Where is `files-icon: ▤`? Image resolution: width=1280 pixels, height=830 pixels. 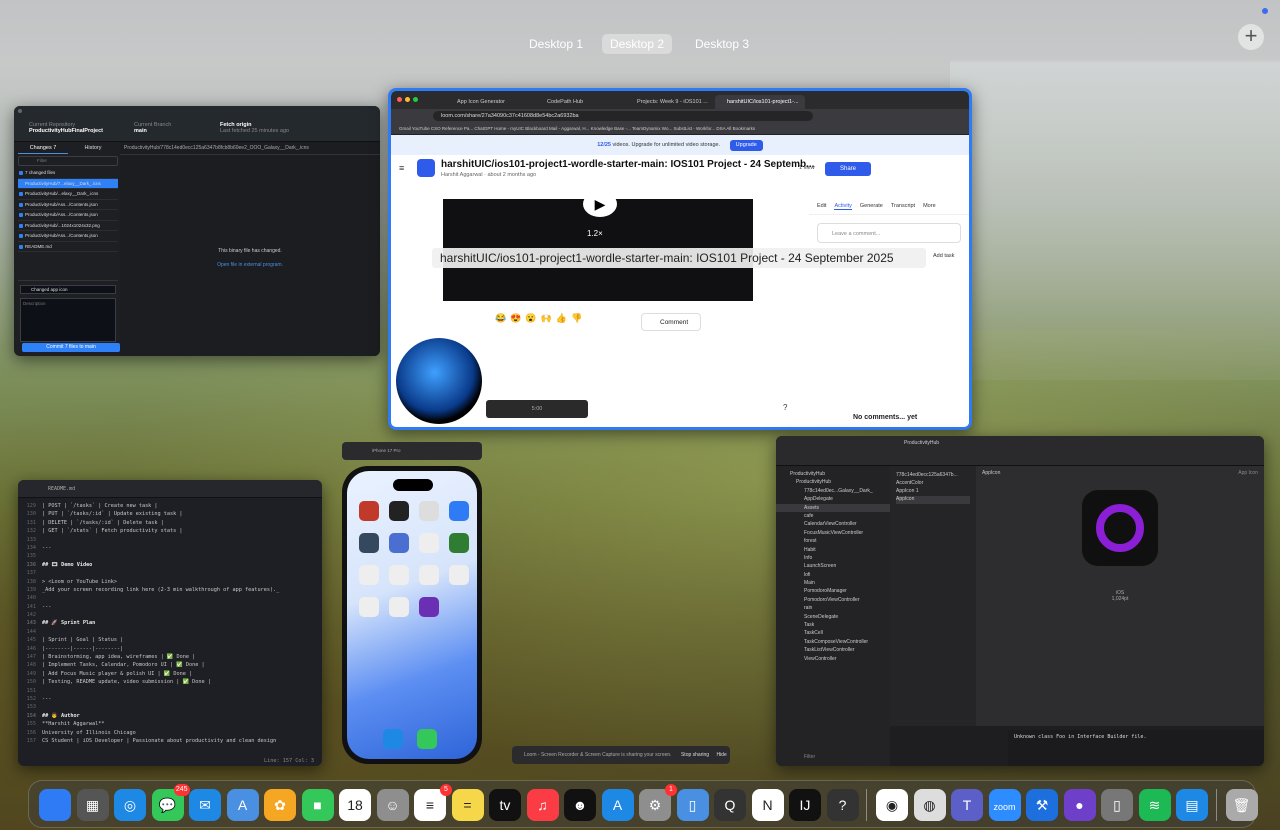 files-icon: ▤ is located at coordinates (1192, 805).